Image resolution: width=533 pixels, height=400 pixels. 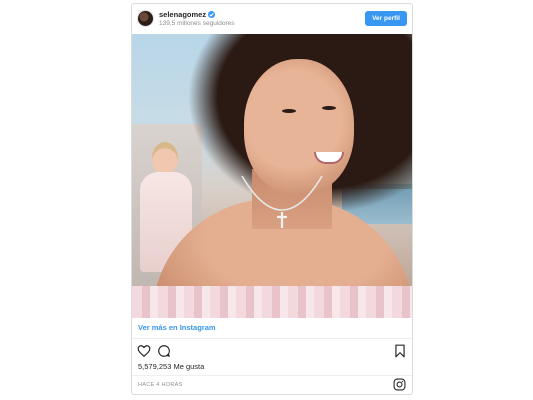 I want to click on username: selenagomez, so click(x=182, y=14).